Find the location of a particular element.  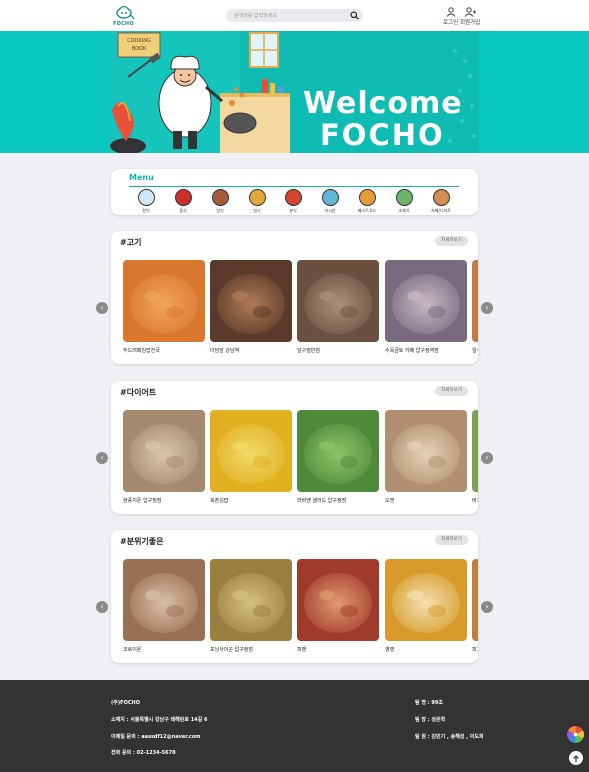

restaurant-name: 피그 is located at coordinates (475, 650).